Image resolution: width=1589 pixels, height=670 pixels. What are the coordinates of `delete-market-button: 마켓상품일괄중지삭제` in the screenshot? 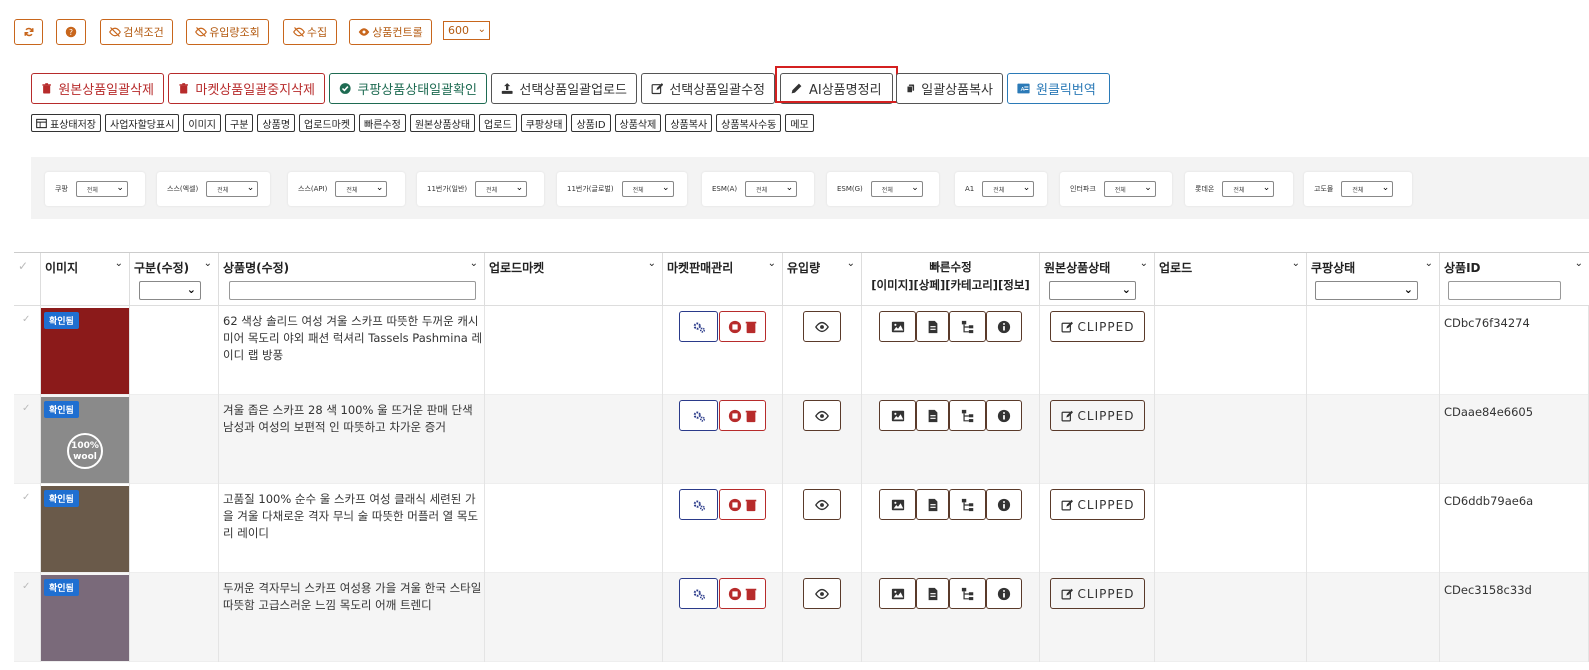 It's located at (246, 88).